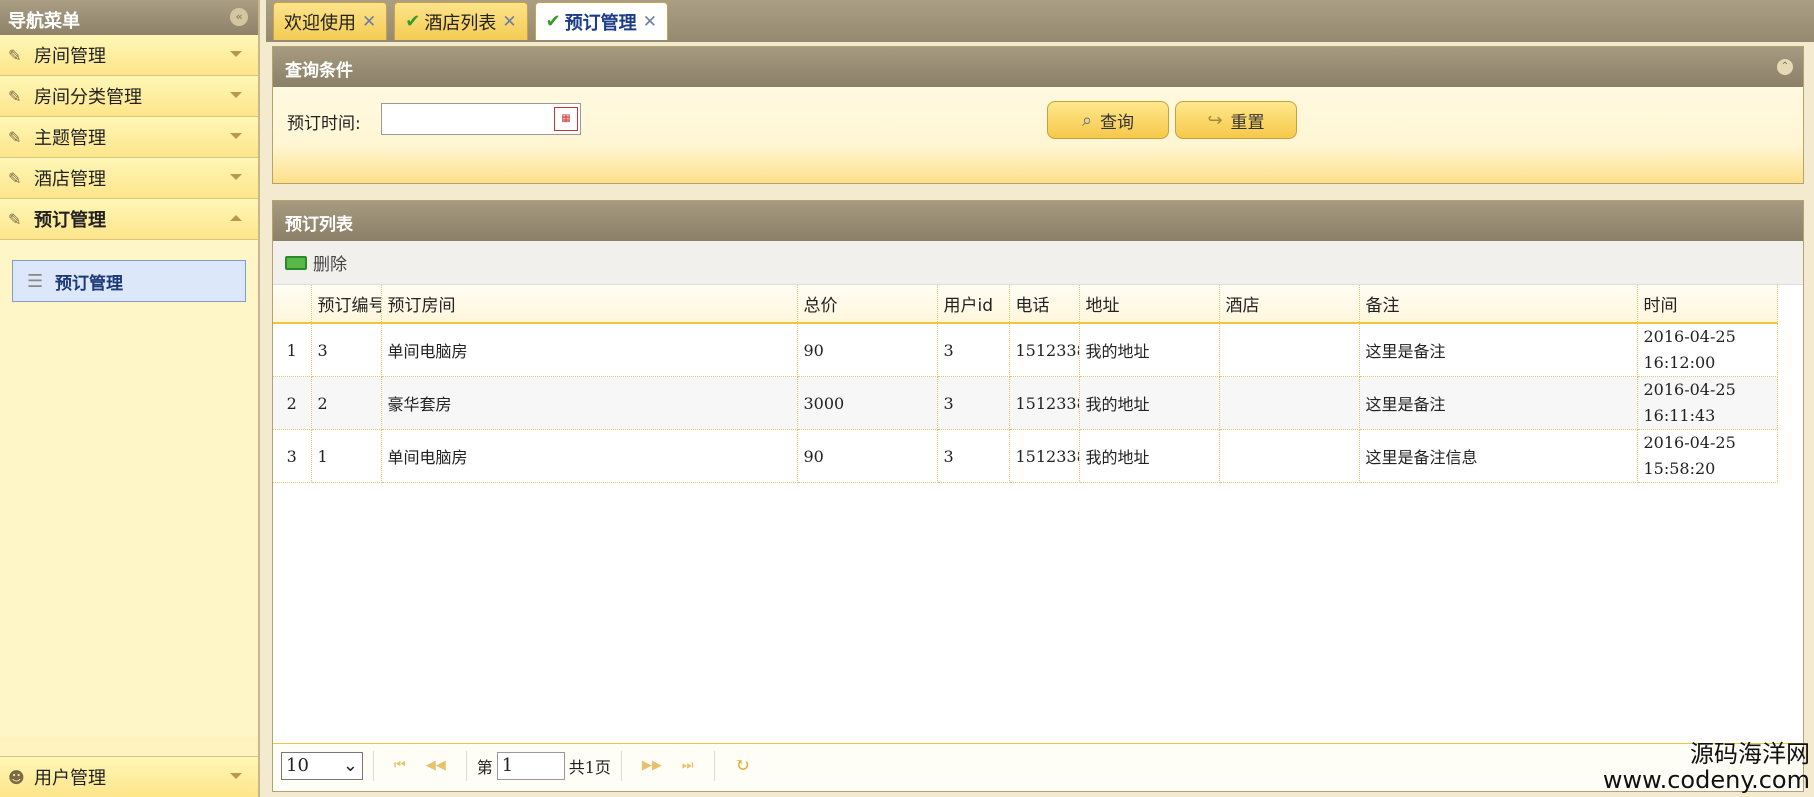 The height and width of the screenshot is (797, 1814). Describe the element at coordinates (1040, 21) in the screenshot. I see `tab-bar: 欢迎使用 ✕ ✔ 酒店列表 ✕ ✔ 预订管理 ✕` at that location.